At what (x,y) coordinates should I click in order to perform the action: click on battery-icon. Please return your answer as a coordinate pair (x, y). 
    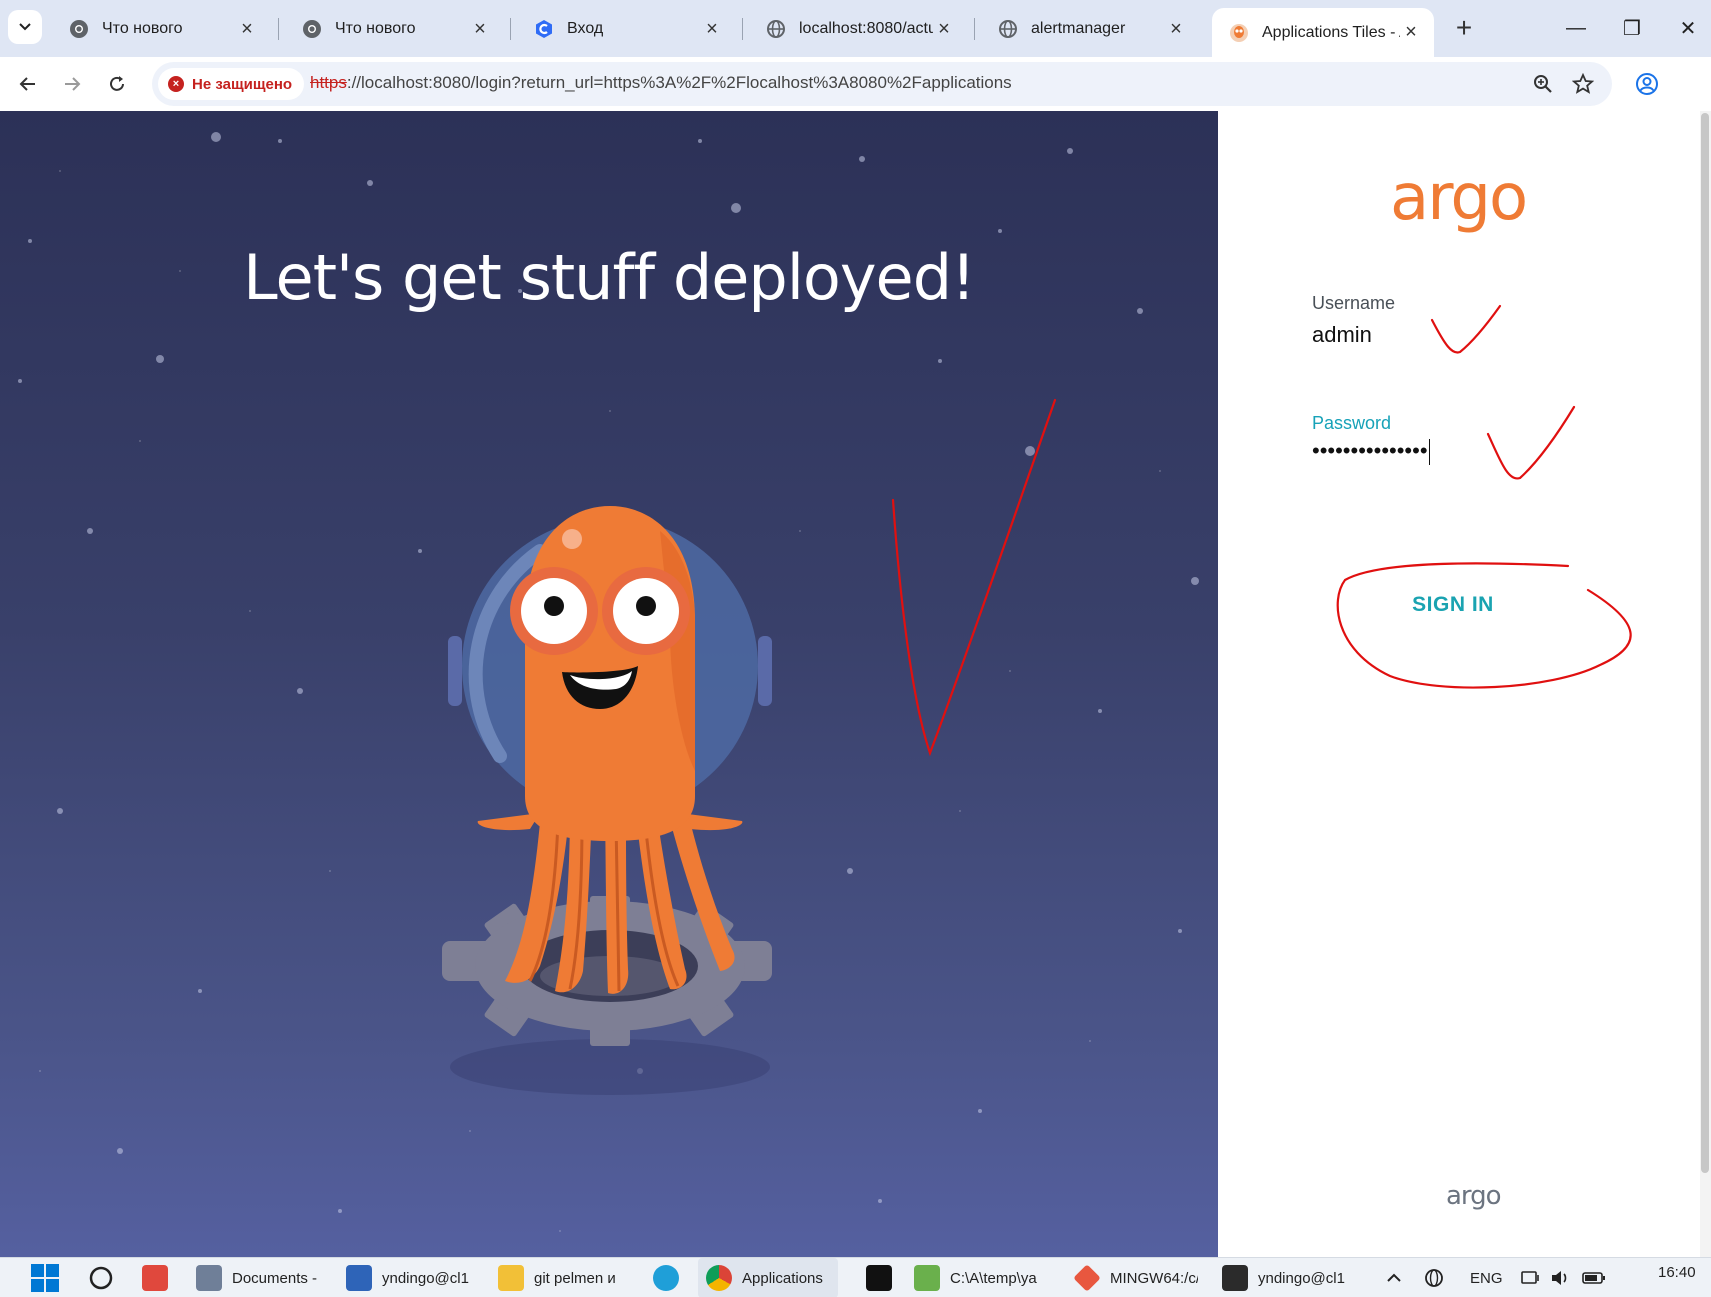
    Looking at the image, I should click on (1594, 1277).